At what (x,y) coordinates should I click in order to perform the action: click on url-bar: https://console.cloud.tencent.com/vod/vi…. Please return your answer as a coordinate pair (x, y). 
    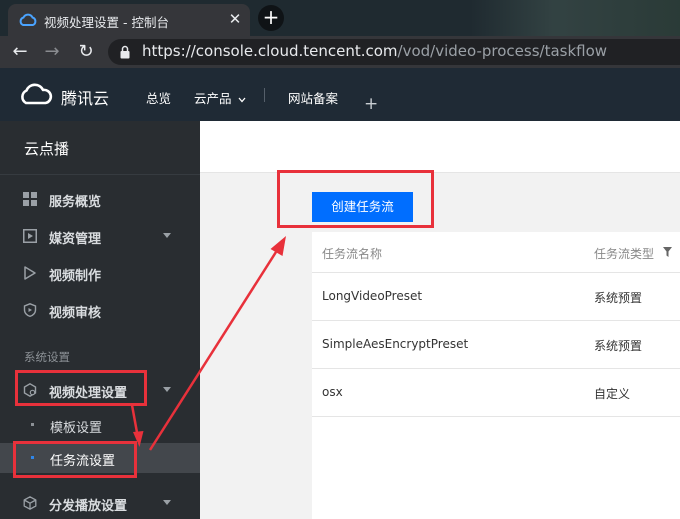
    Looking at the image, I should click on (394, 52).